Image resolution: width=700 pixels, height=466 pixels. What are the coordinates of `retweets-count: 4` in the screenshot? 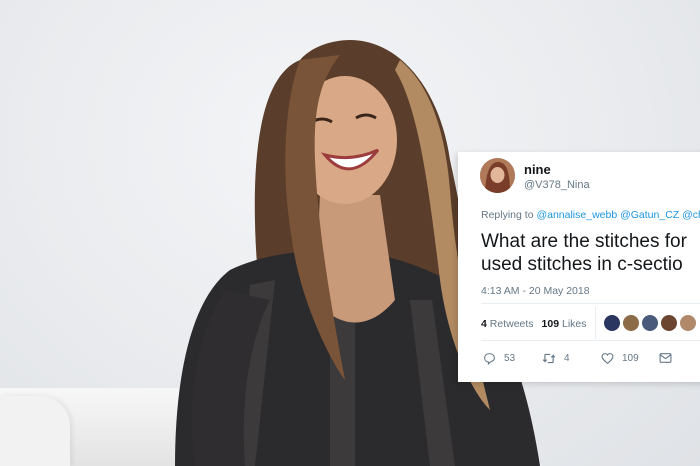 It's located at (484, 324).